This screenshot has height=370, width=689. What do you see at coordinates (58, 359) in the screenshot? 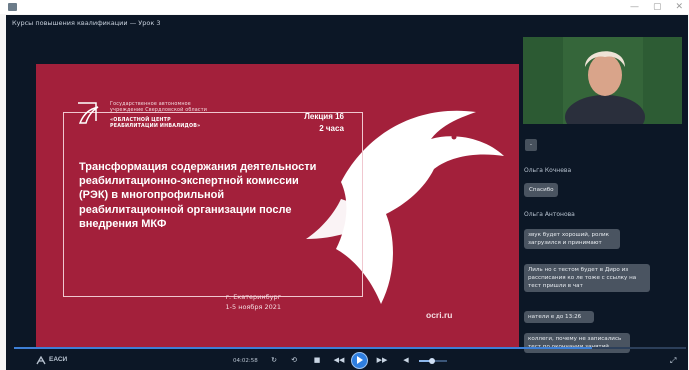
I see `brand-name: ЕАСИ` at bounding box center [58, 359].